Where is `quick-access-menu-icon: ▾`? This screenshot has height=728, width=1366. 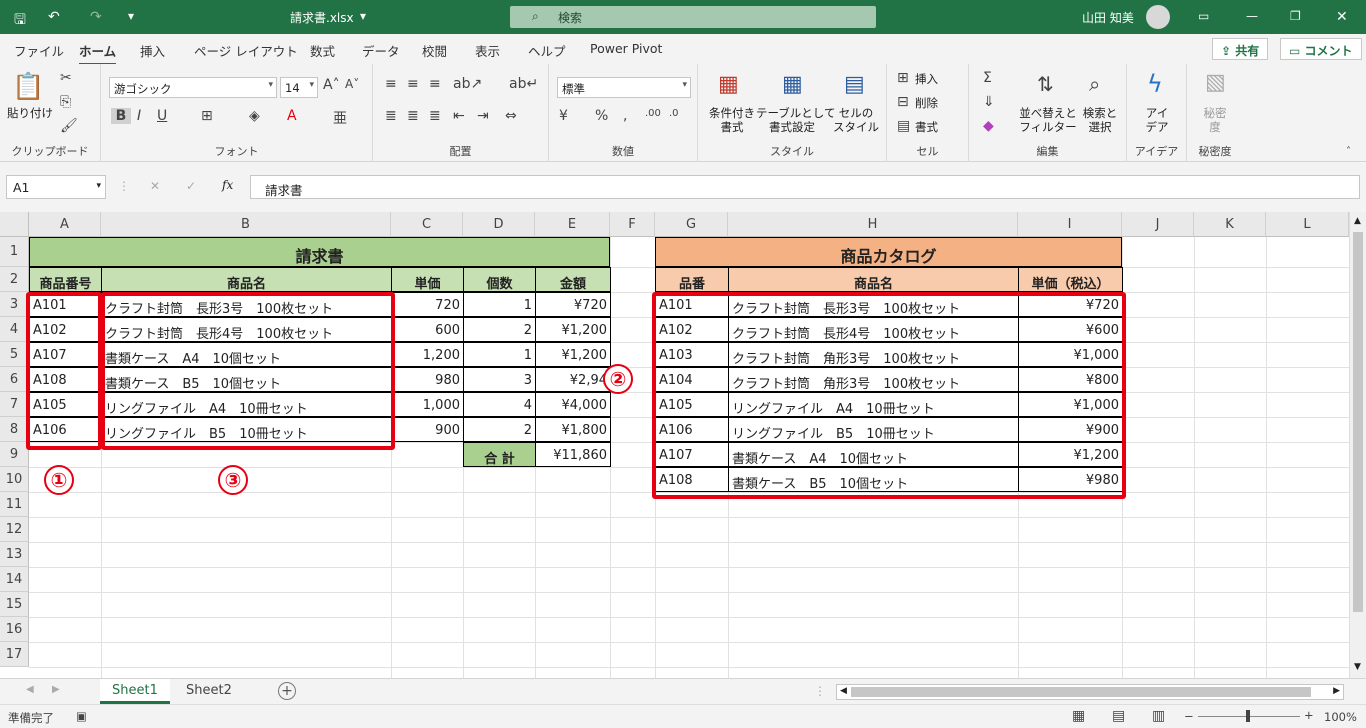 quick-access-menu-icon: ▾ is located at coordinates (131, 16).